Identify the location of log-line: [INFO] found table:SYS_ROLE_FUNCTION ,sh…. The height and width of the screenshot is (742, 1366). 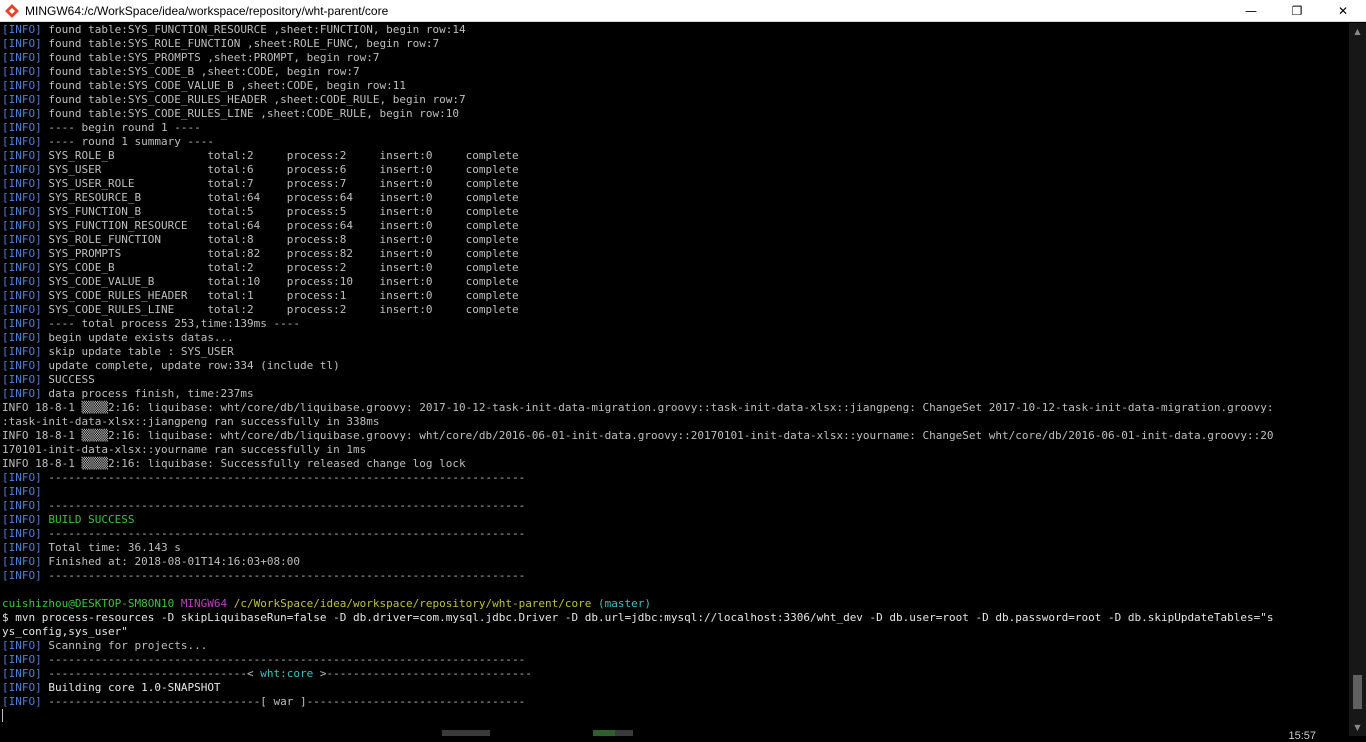
(675, 44).